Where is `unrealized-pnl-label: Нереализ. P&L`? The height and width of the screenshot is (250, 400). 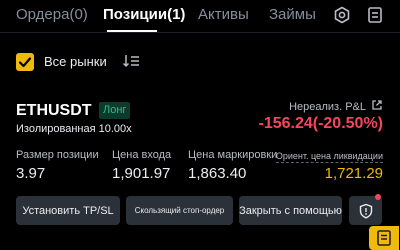
unrealized-pnl-label: Нереализ. P&L is located at coordinates (327, 107).